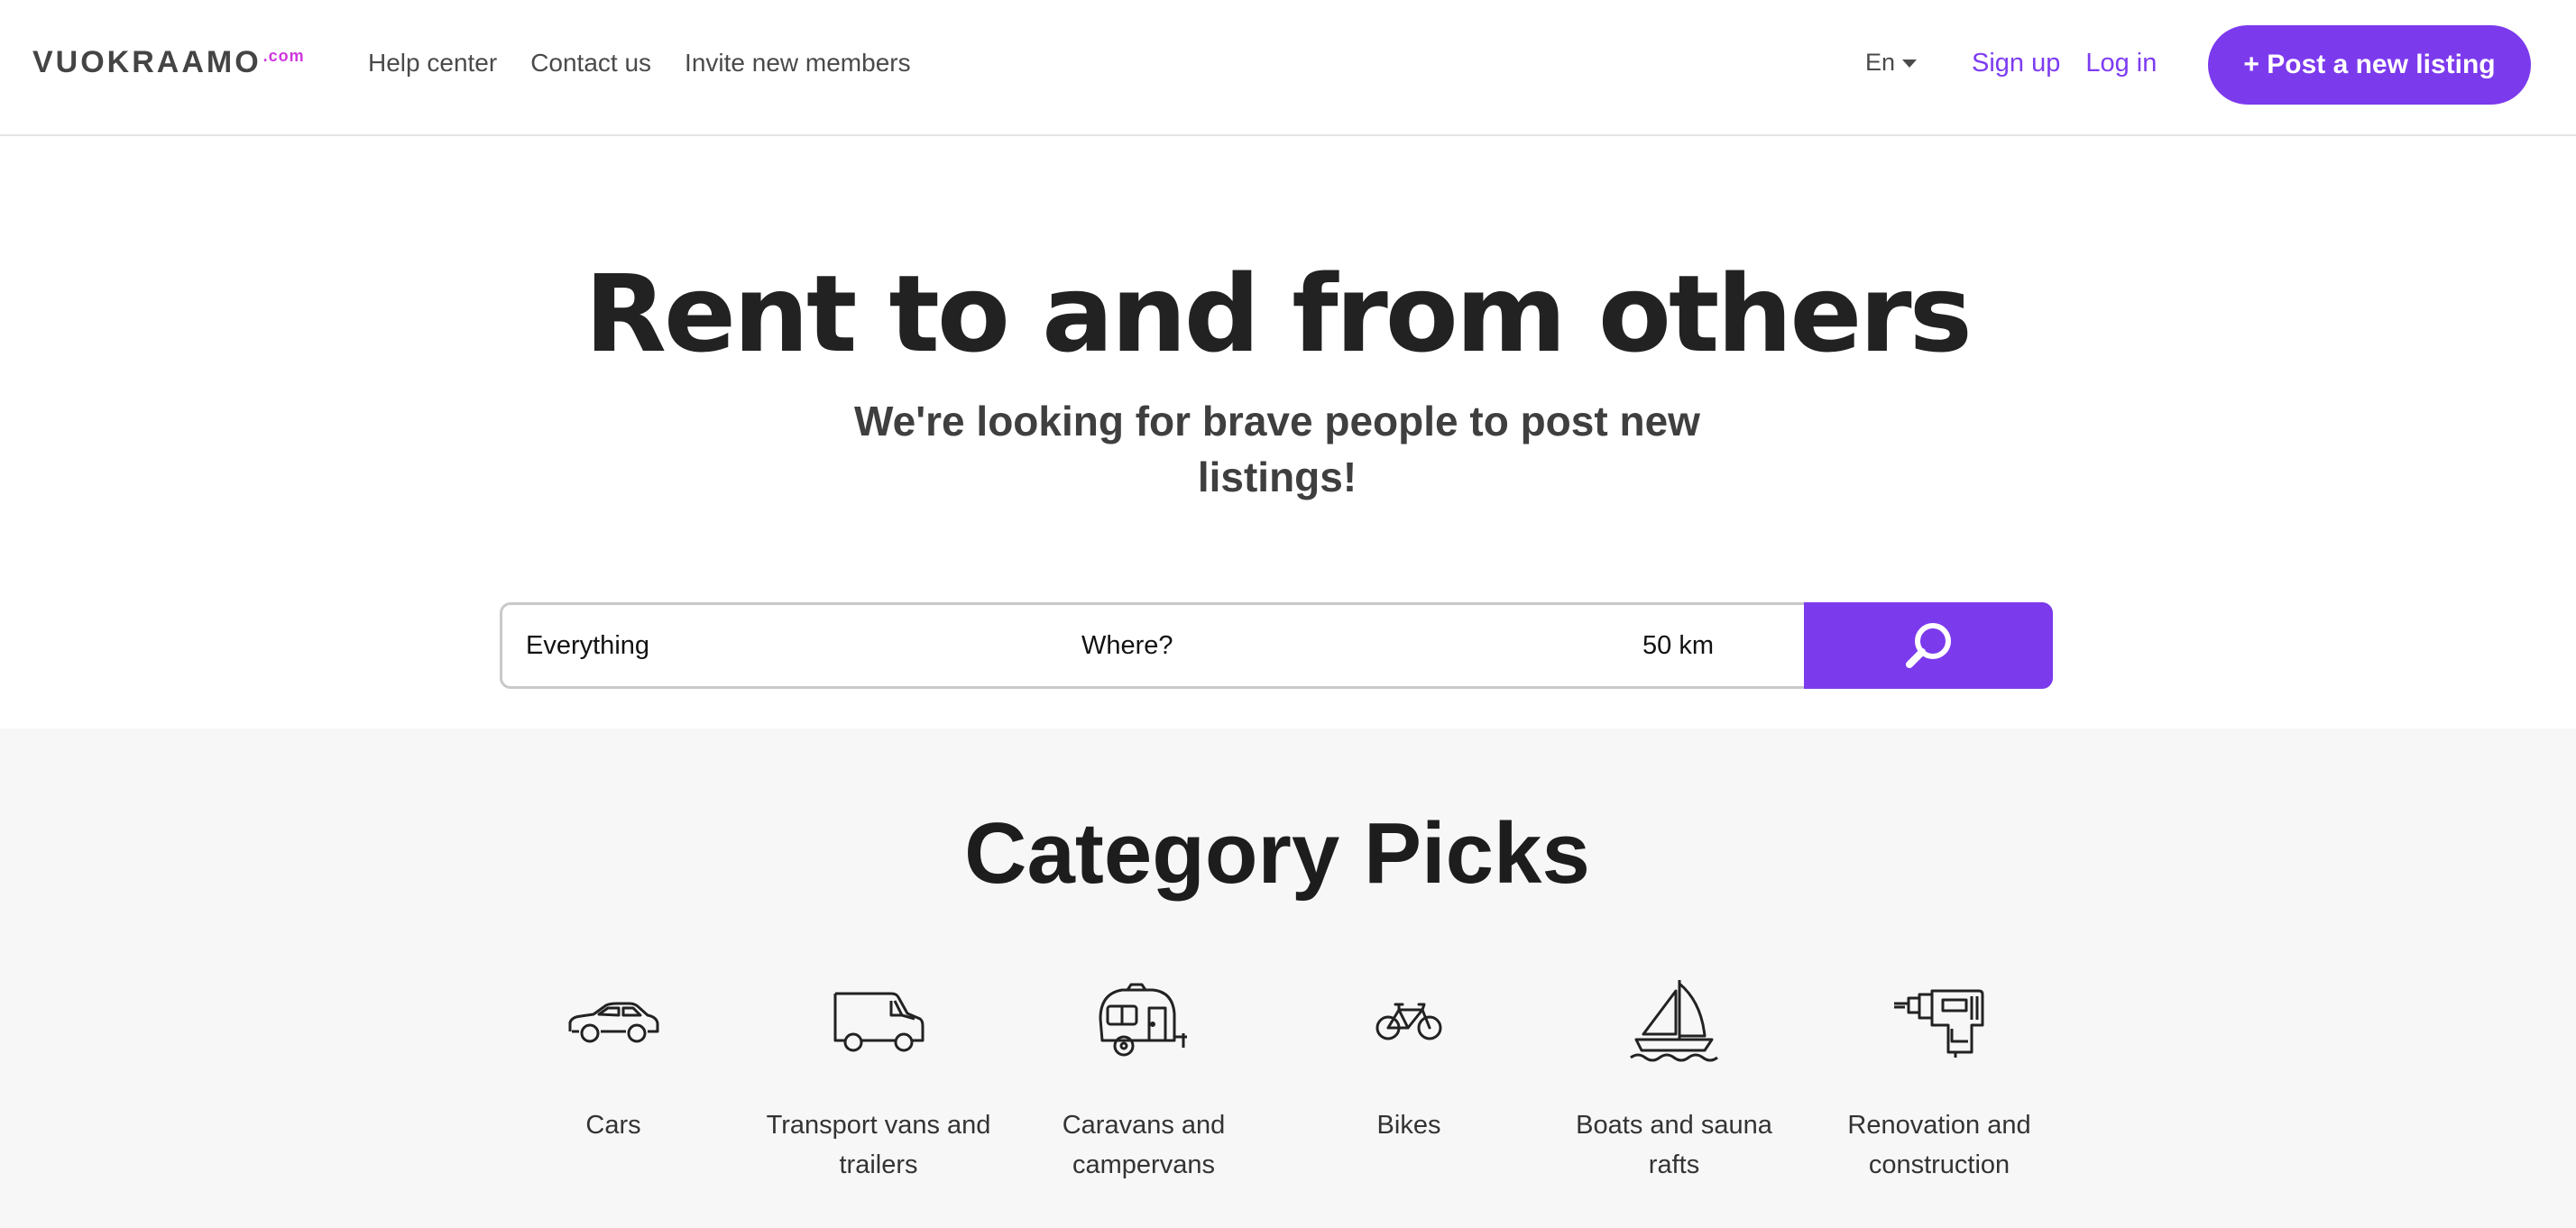 Image resolution: width=2576 pixels, height=1228 pixels. I want to click on nav-help-center-link: Help center, so click(433, 64).